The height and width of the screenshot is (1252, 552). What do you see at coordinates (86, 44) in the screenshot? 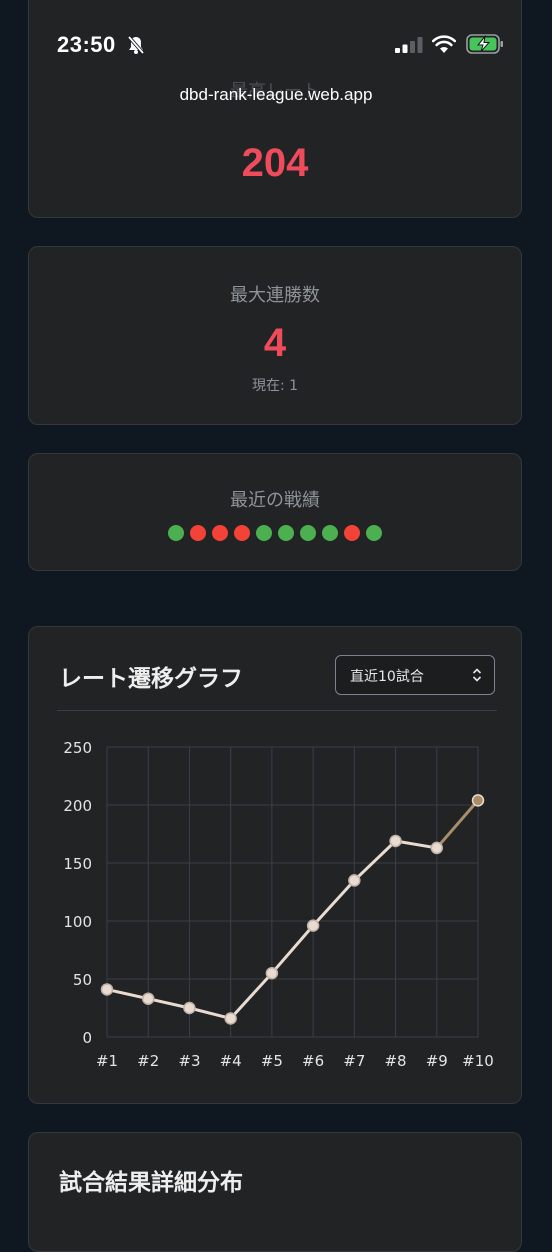
I see `status-time: 23:50` at bounding box center [86, 44].